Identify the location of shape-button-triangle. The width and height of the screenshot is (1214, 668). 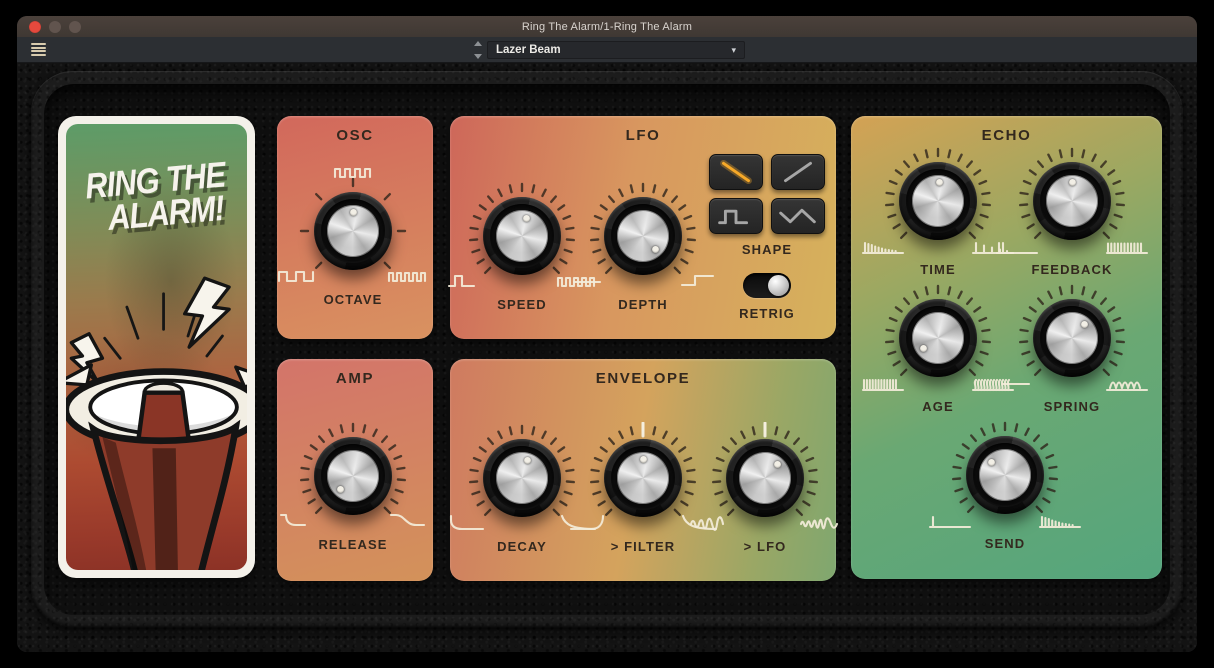
(798, 216).